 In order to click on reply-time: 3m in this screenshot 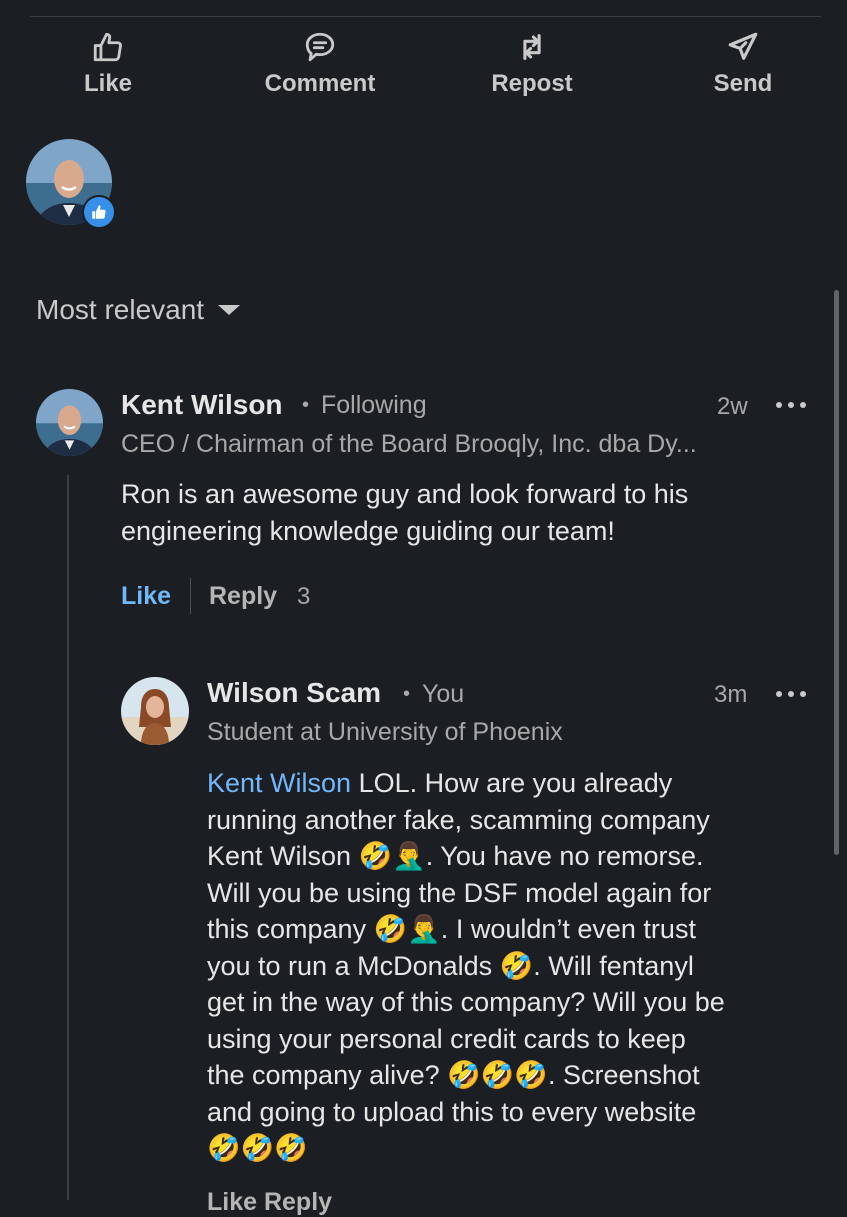, I will do `click(731, 694)`.